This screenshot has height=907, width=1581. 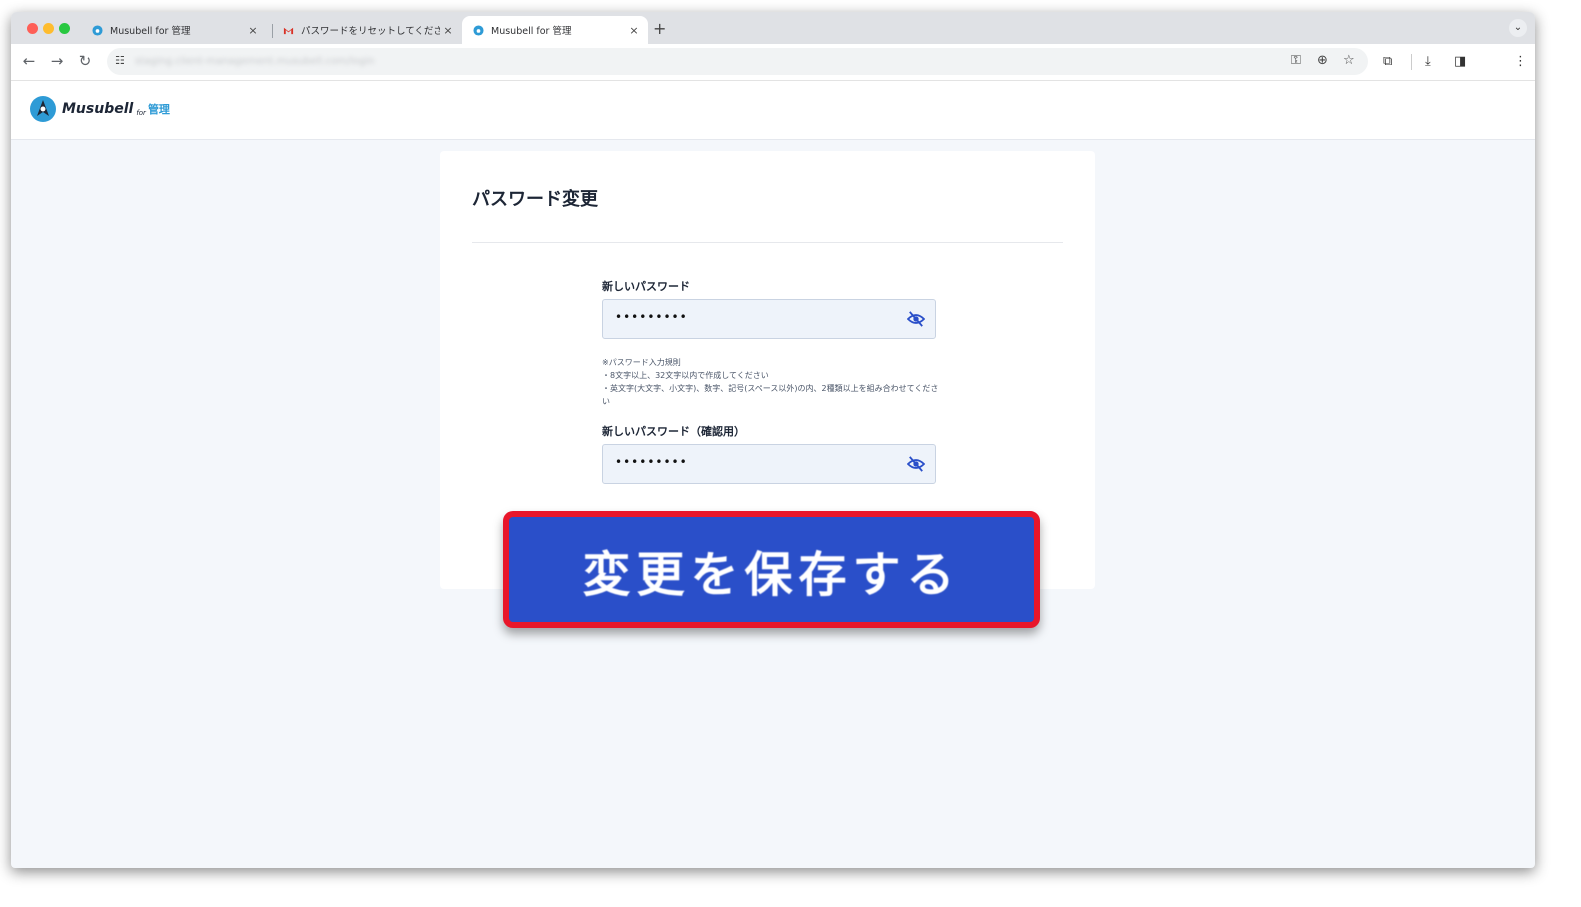 I want to click on bookmark-star-icon: ☆, so click(x=1349, y=60).